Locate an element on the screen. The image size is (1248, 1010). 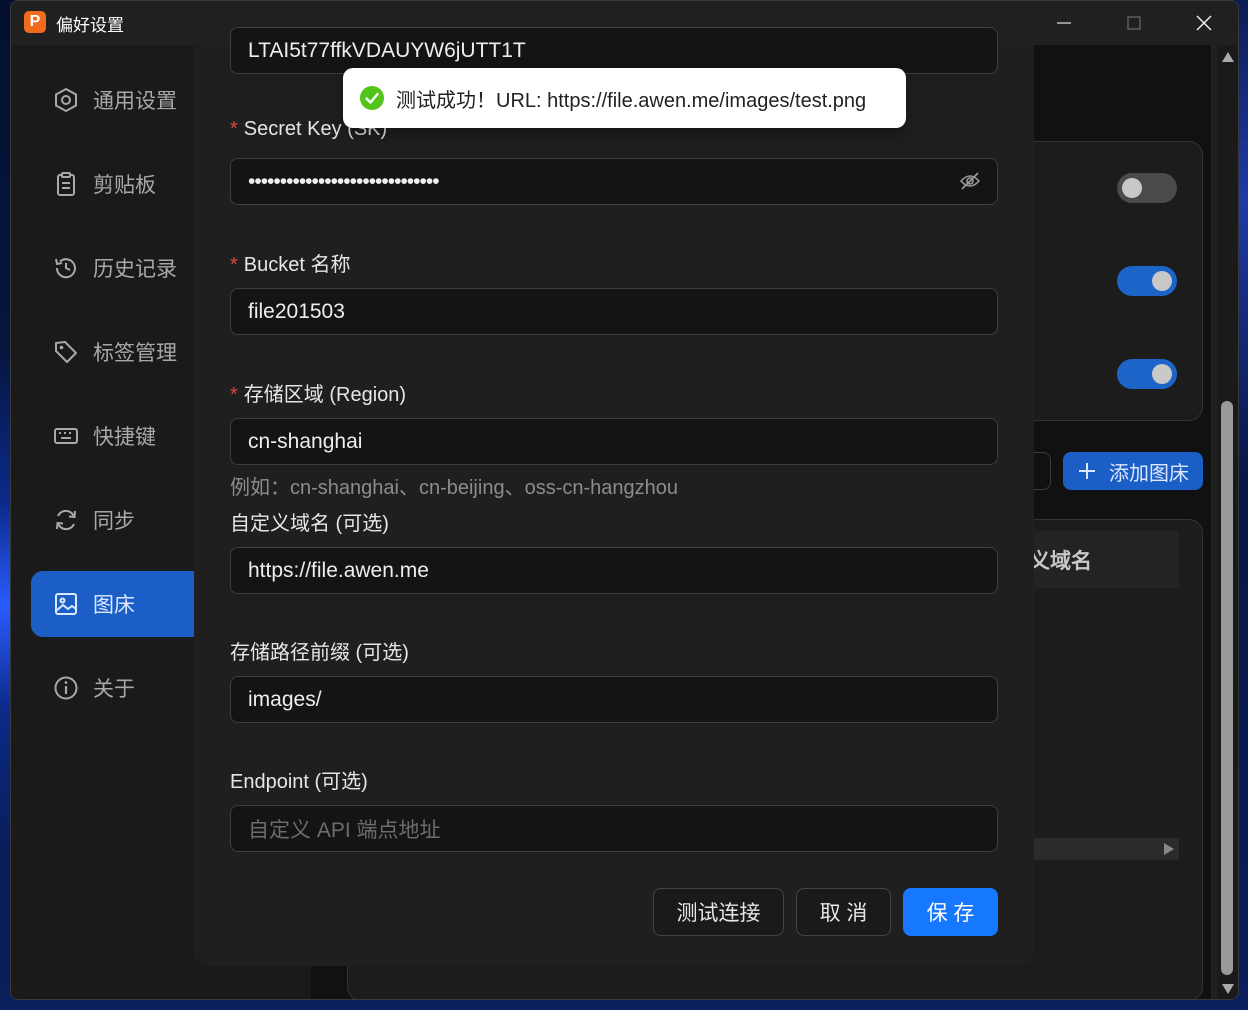
sidebar-item-label: 快捷键 is located at coordinates (124, 437).